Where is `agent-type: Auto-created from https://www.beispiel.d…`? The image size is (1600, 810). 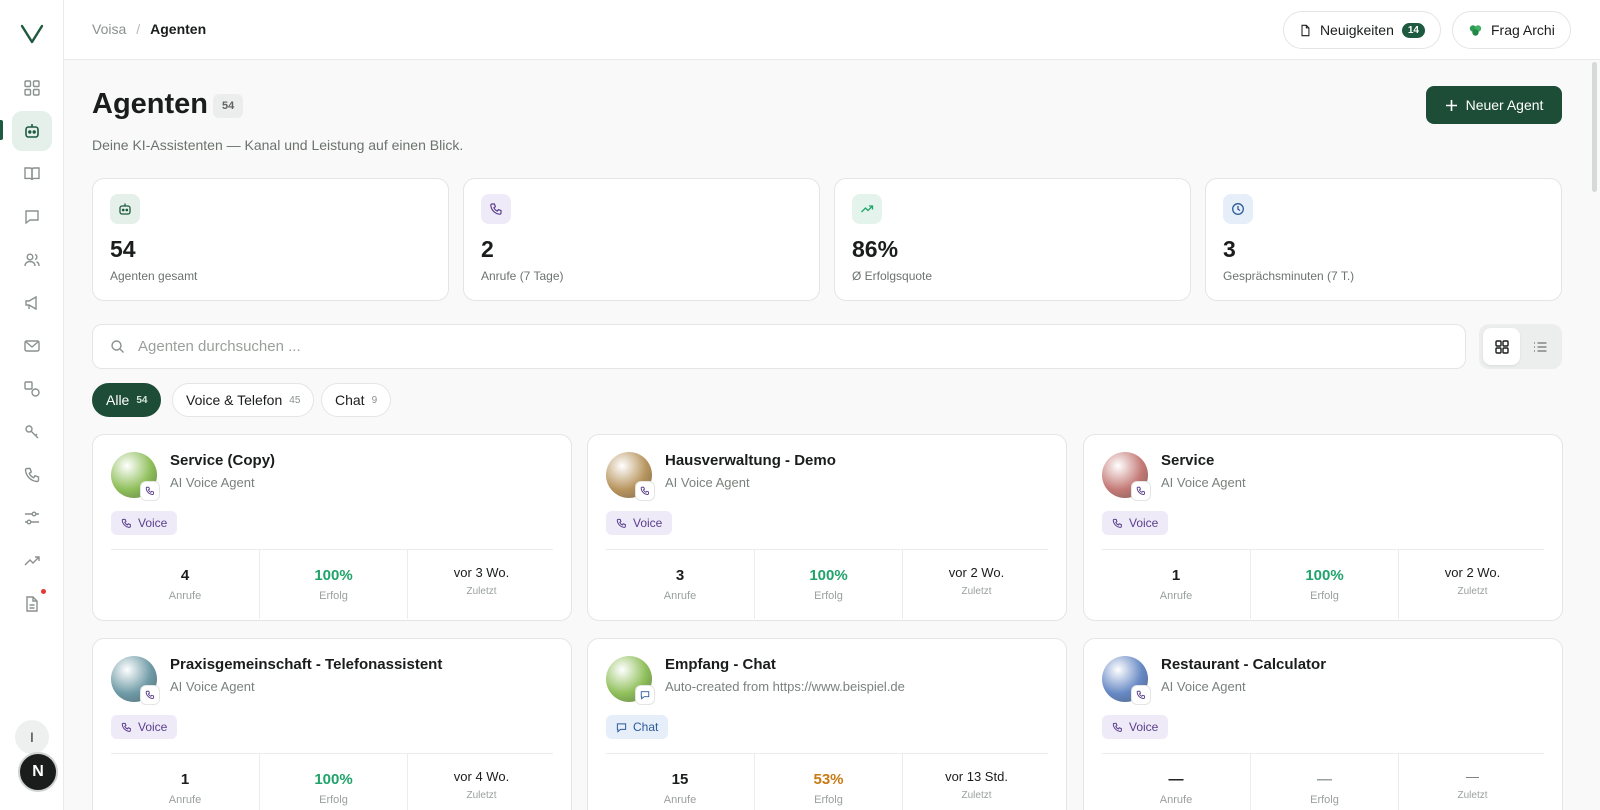
agent-type: Auto-created from https://www.beispiel.d… is located at coordinates (785, 686).